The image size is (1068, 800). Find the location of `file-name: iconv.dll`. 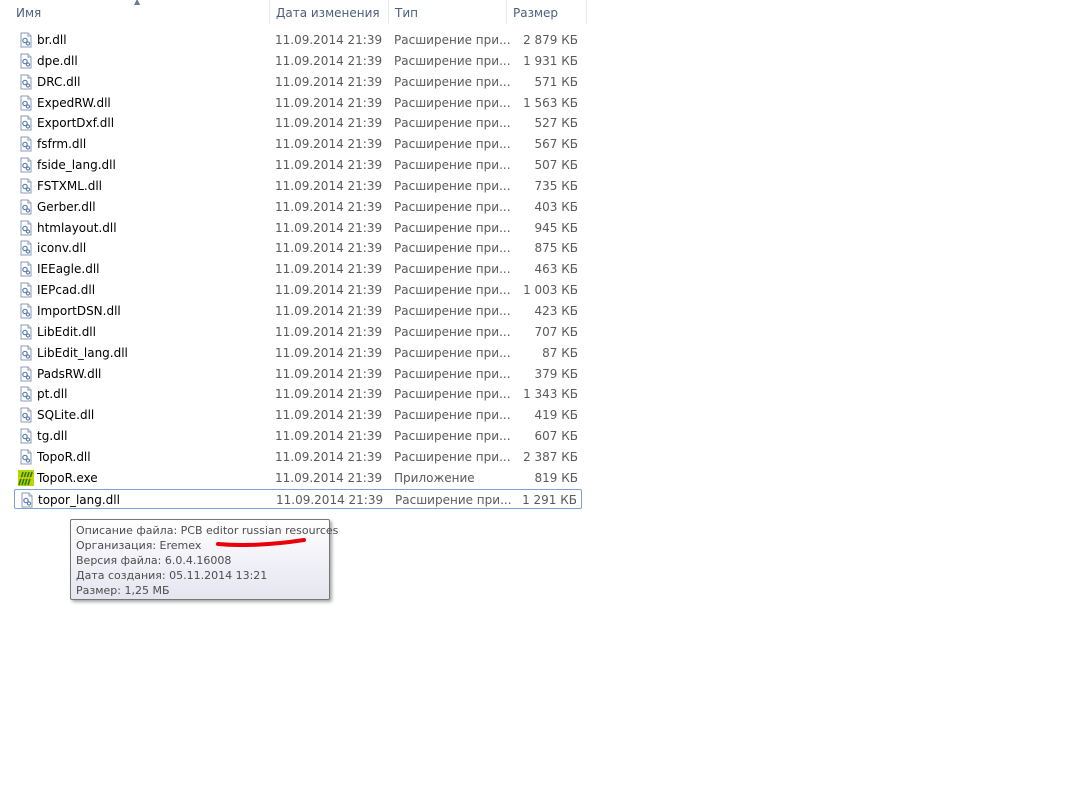

file-name: iconv.dll is located at coordinates (62, 248).